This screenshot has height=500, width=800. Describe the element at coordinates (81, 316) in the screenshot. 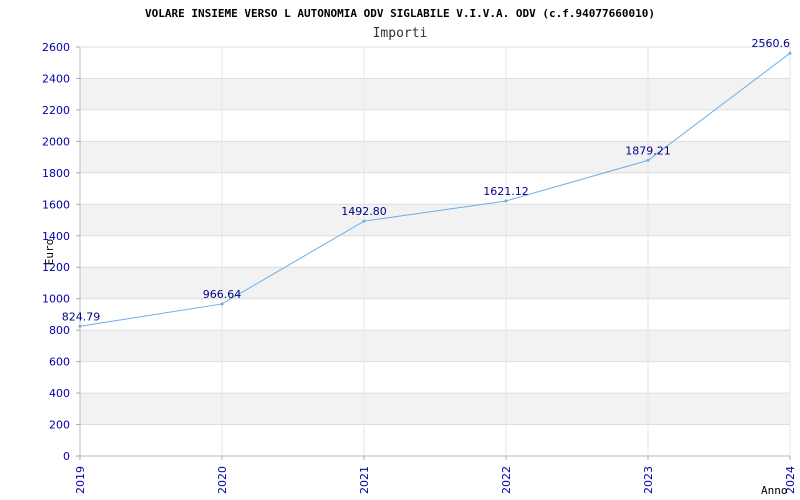

I see `data-label: 824.79` at that location.